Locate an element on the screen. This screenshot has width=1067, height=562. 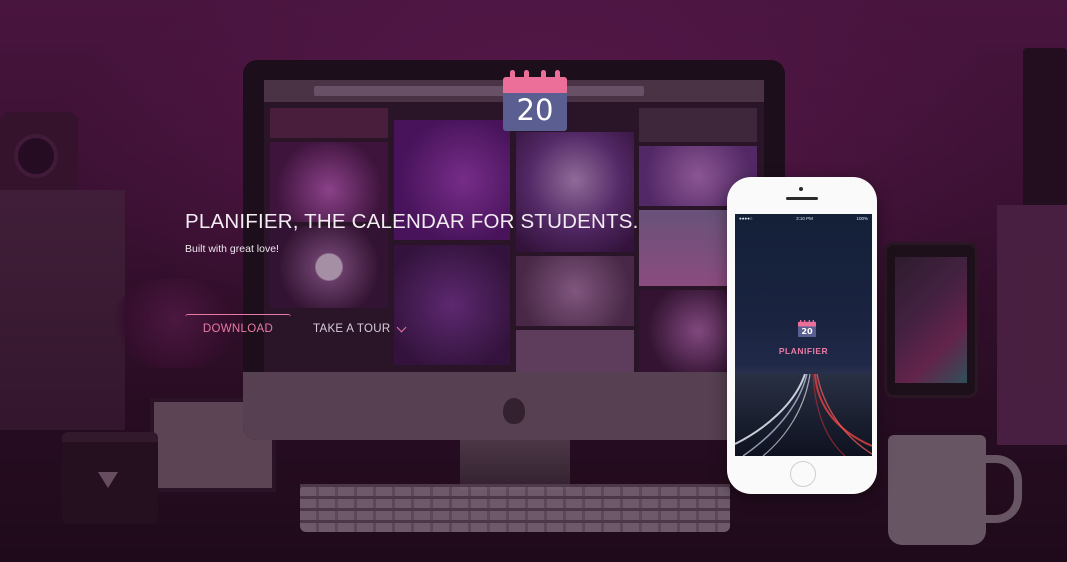
phone-status-bar: ●●●●○ 3:10 PM 100% is located at coordinates (803, 218).